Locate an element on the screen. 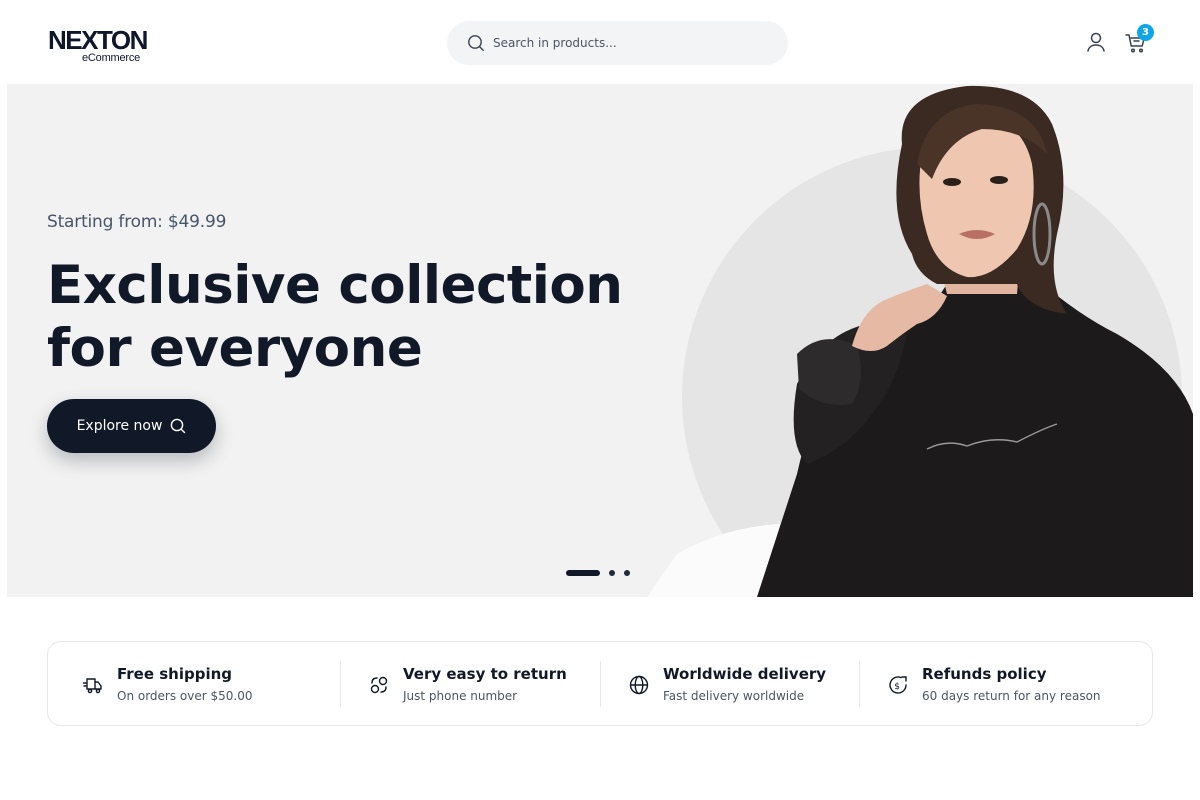  logo-tagline: eCommerce is located at coordinates (111, 58).